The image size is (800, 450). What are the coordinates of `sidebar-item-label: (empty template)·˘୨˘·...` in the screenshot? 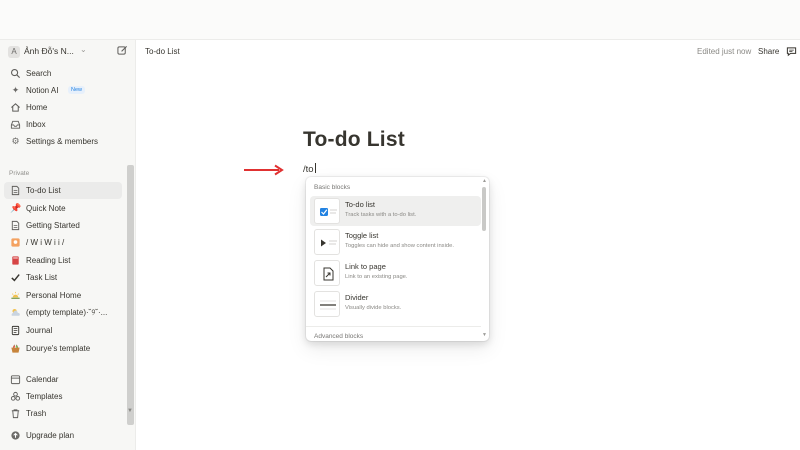 It's located at (67, 312).